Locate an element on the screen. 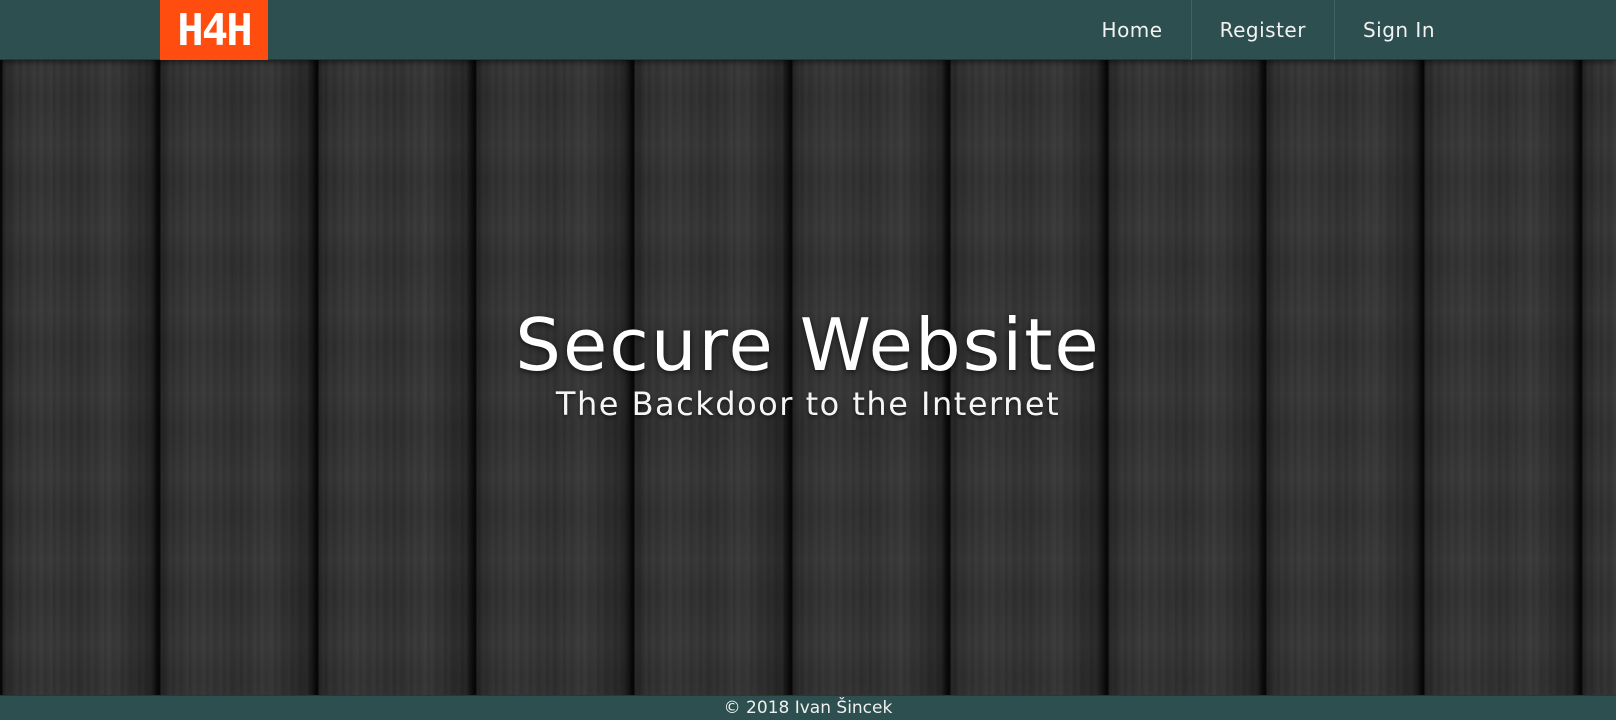 This screenshot has height=720, width=1616. copyright-text: © 2018 Ivan Šincek is located at coordinates (808, 708).